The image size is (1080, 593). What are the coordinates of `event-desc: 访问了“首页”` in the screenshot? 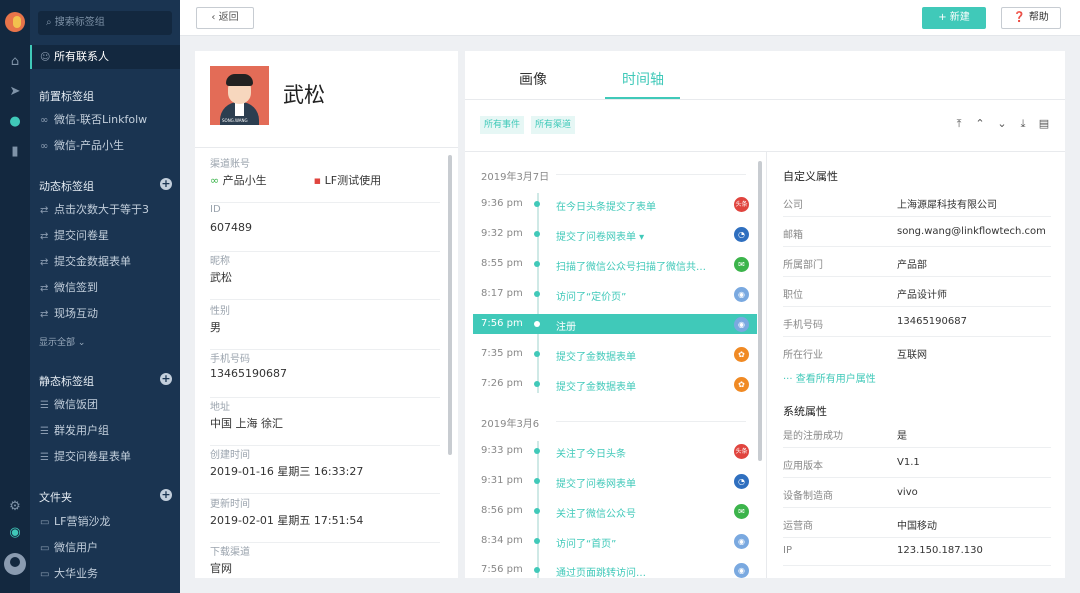 It's located at (586, 544).